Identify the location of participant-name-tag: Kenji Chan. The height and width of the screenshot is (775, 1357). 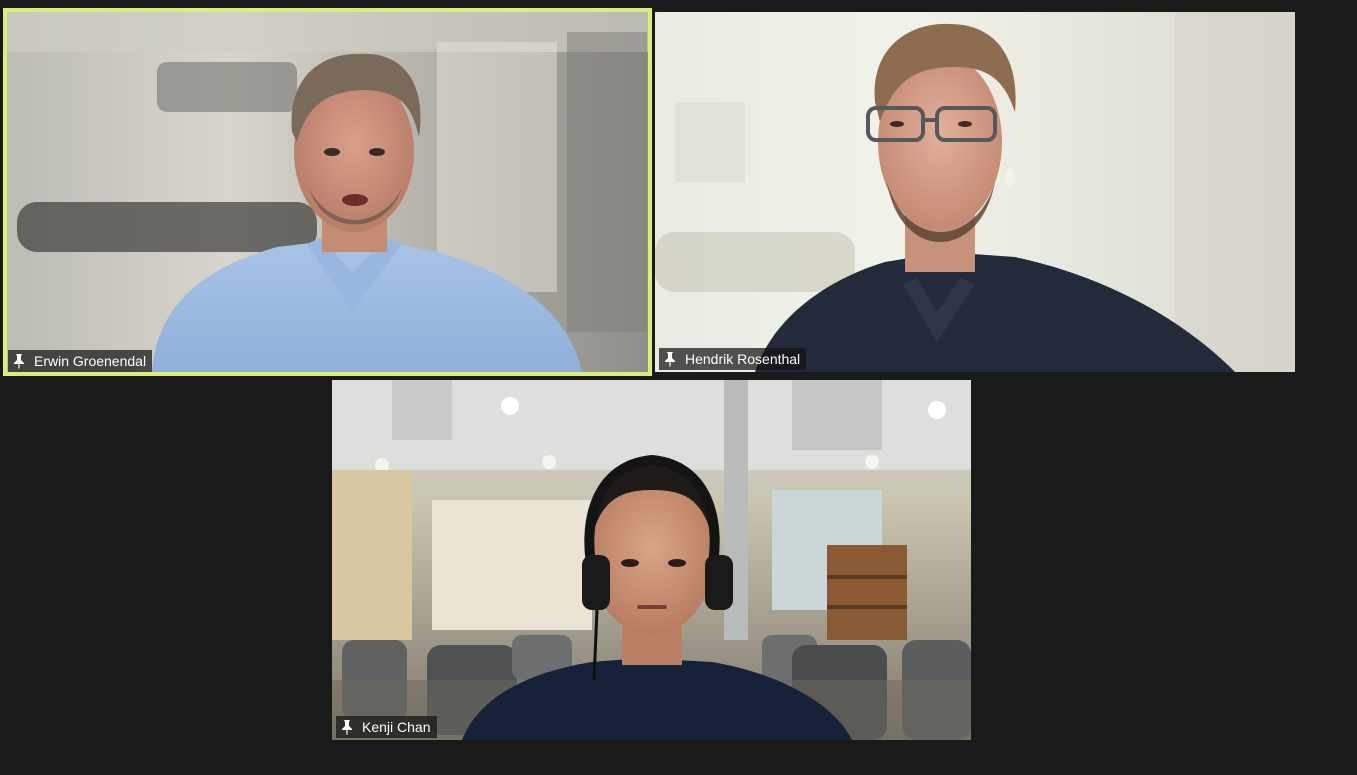
(386, 727).